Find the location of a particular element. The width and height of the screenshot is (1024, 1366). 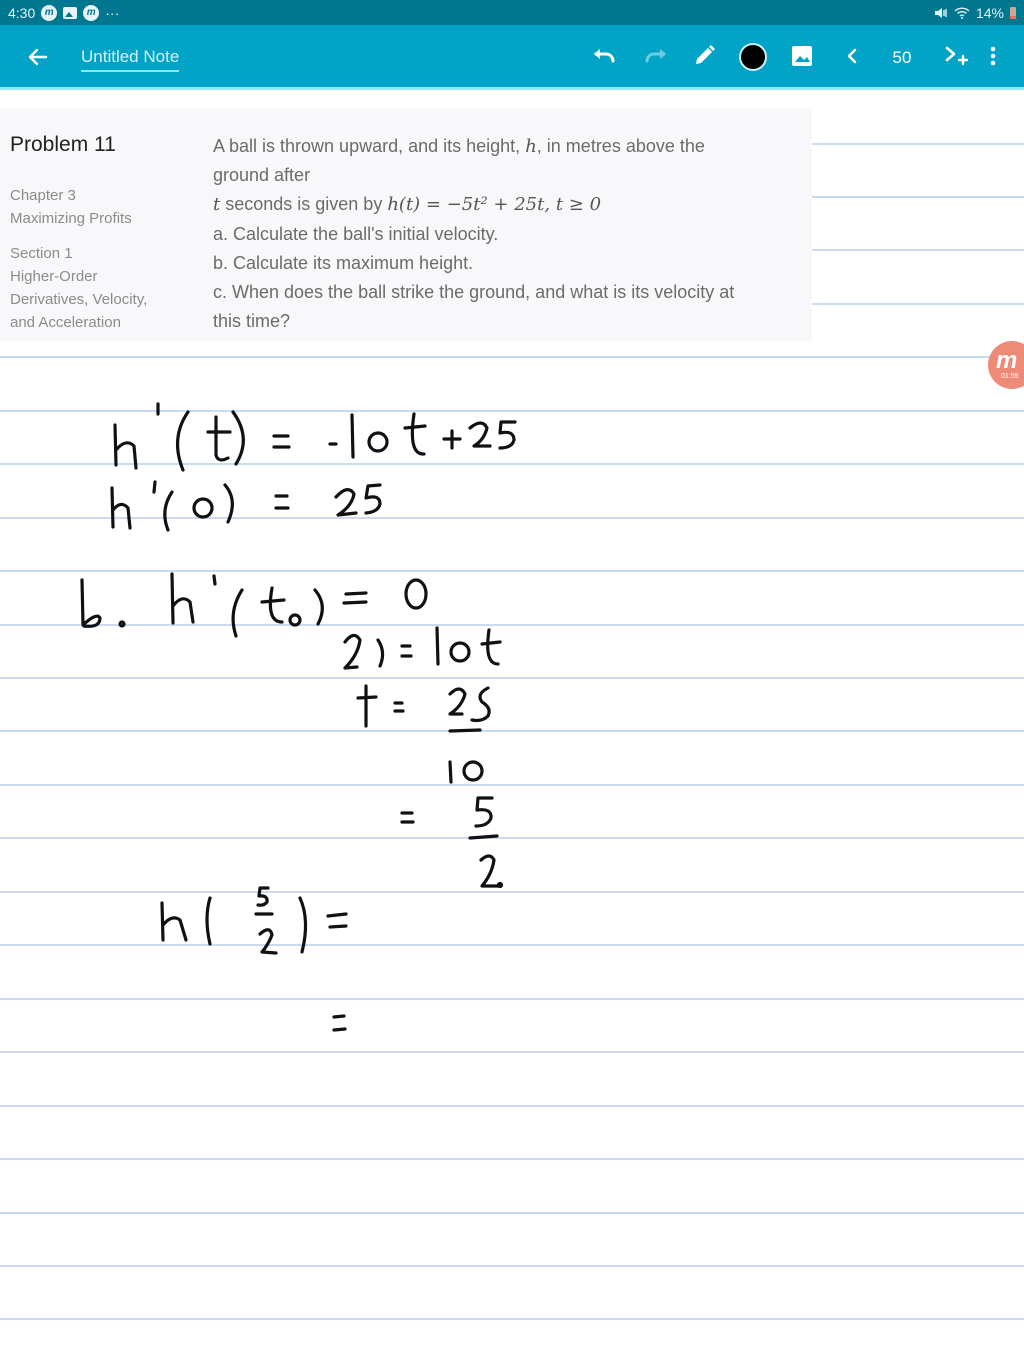

statement-line: ground after is located at coordinates (262, 175).